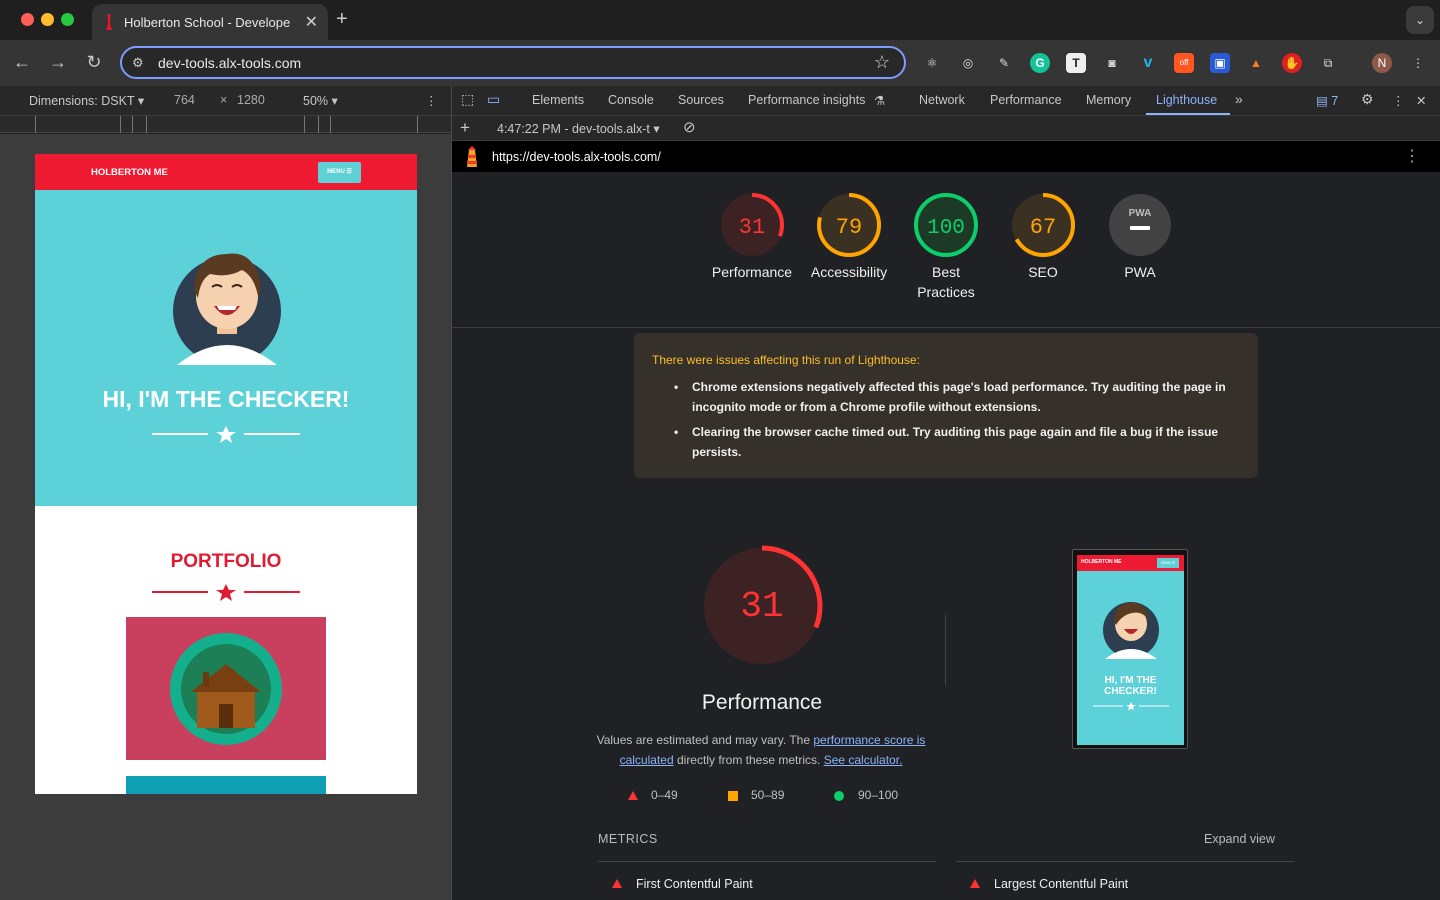 Image resolution: width=1440 pixels, height=900 pixels. I want to click on close-window-button, so click(27, 19).